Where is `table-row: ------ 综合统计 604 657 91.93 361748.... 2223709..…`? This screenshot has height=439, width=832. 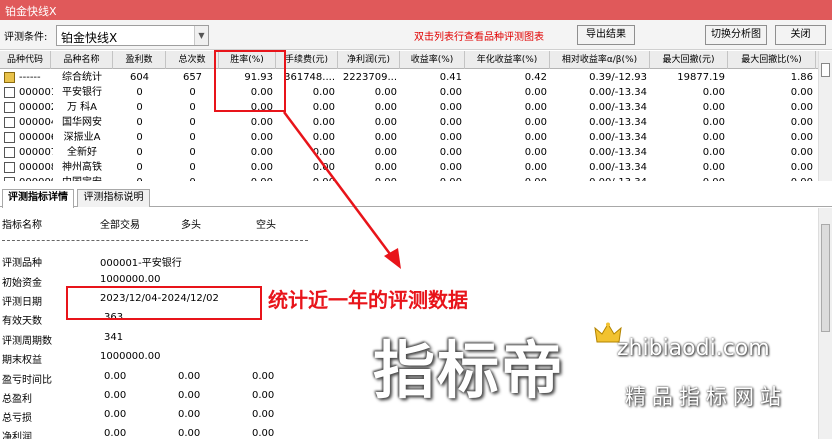 table-row: ------ 综合统计 604 657 91.93 361748.... 2223709..… is located at coordinates (409, 77).